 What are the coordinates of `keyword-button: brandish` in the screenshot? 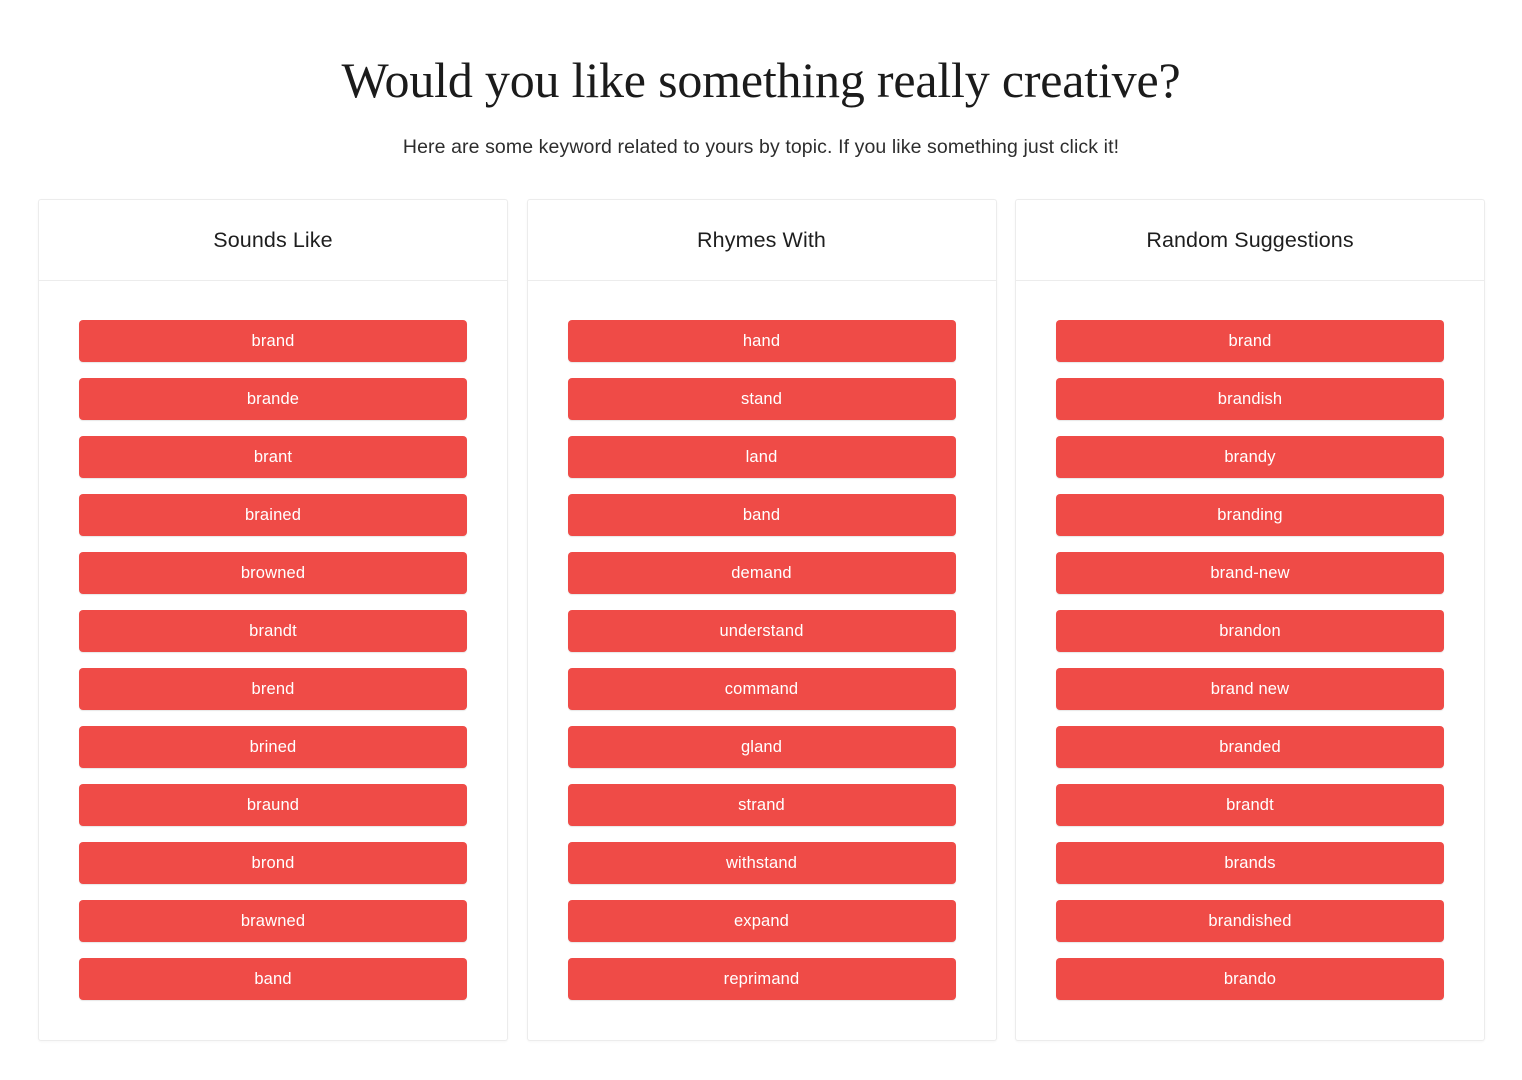 It's located at (1250, 399).